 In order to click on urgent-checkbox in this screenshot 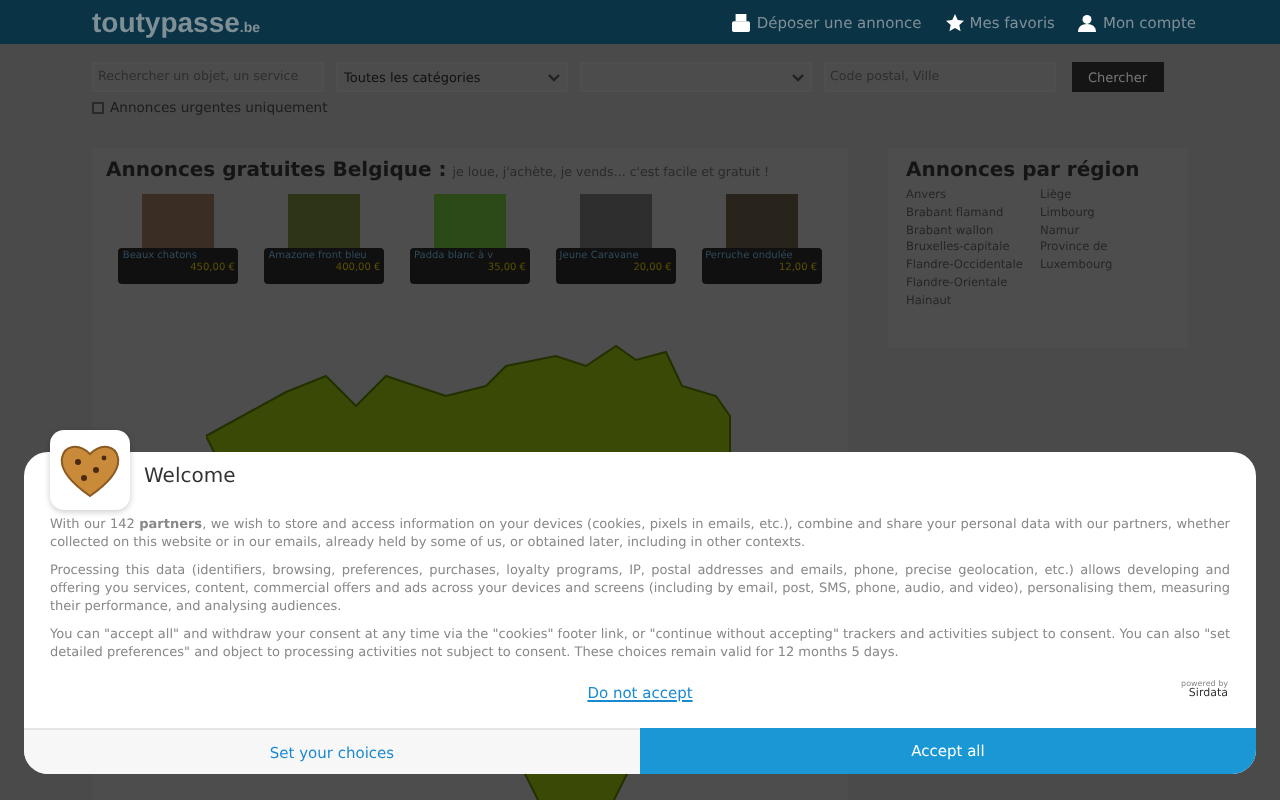, I will do `click(98, 108)`.